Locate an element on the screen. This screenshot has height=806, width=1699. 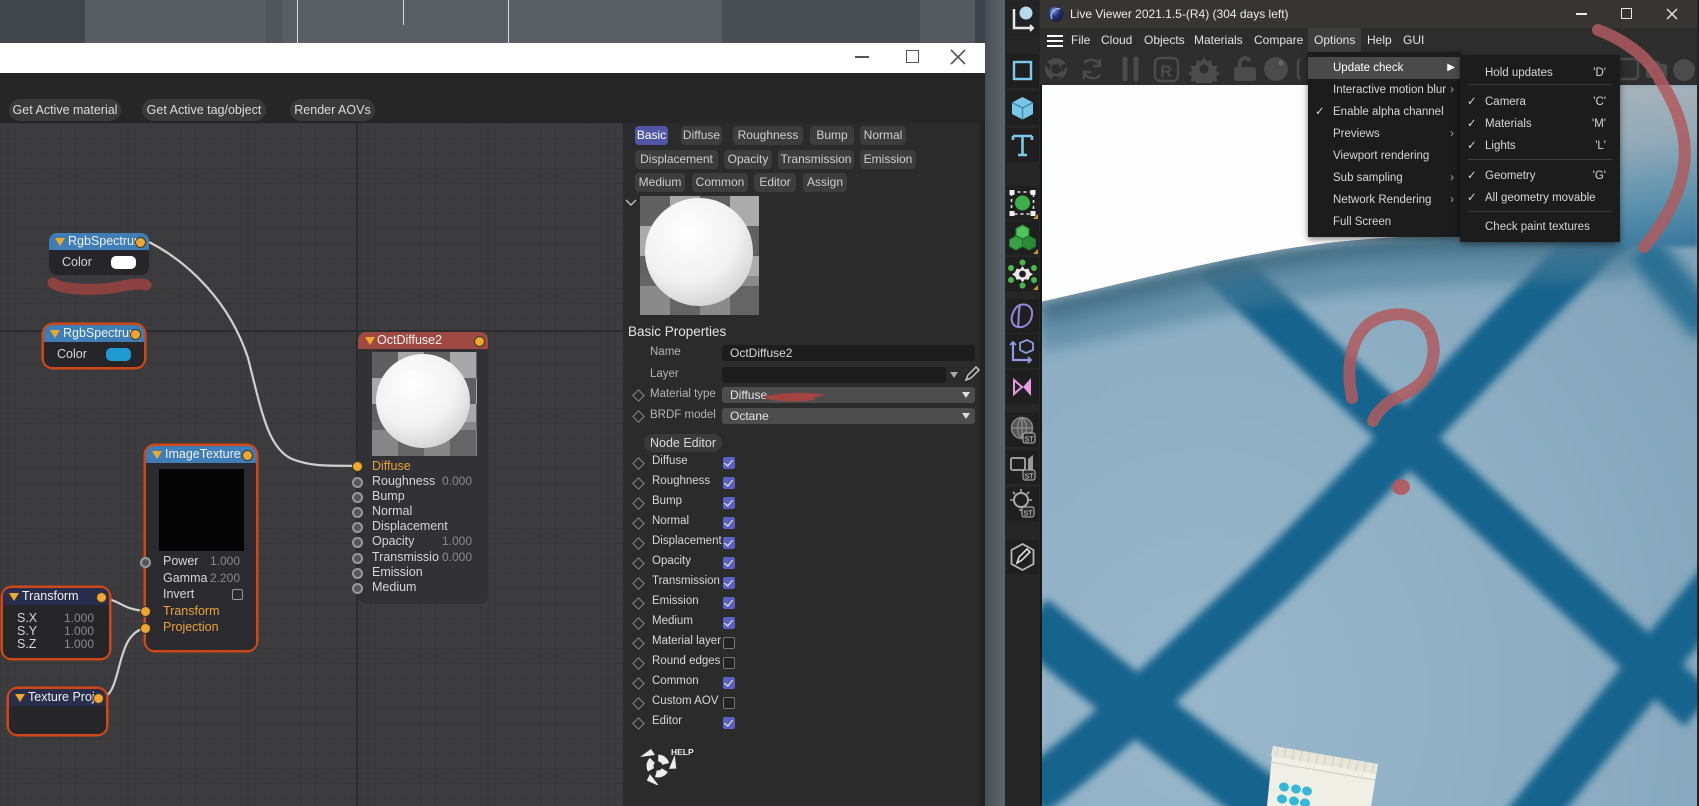
svg-text: HELP is located at coordinates (682, 752).